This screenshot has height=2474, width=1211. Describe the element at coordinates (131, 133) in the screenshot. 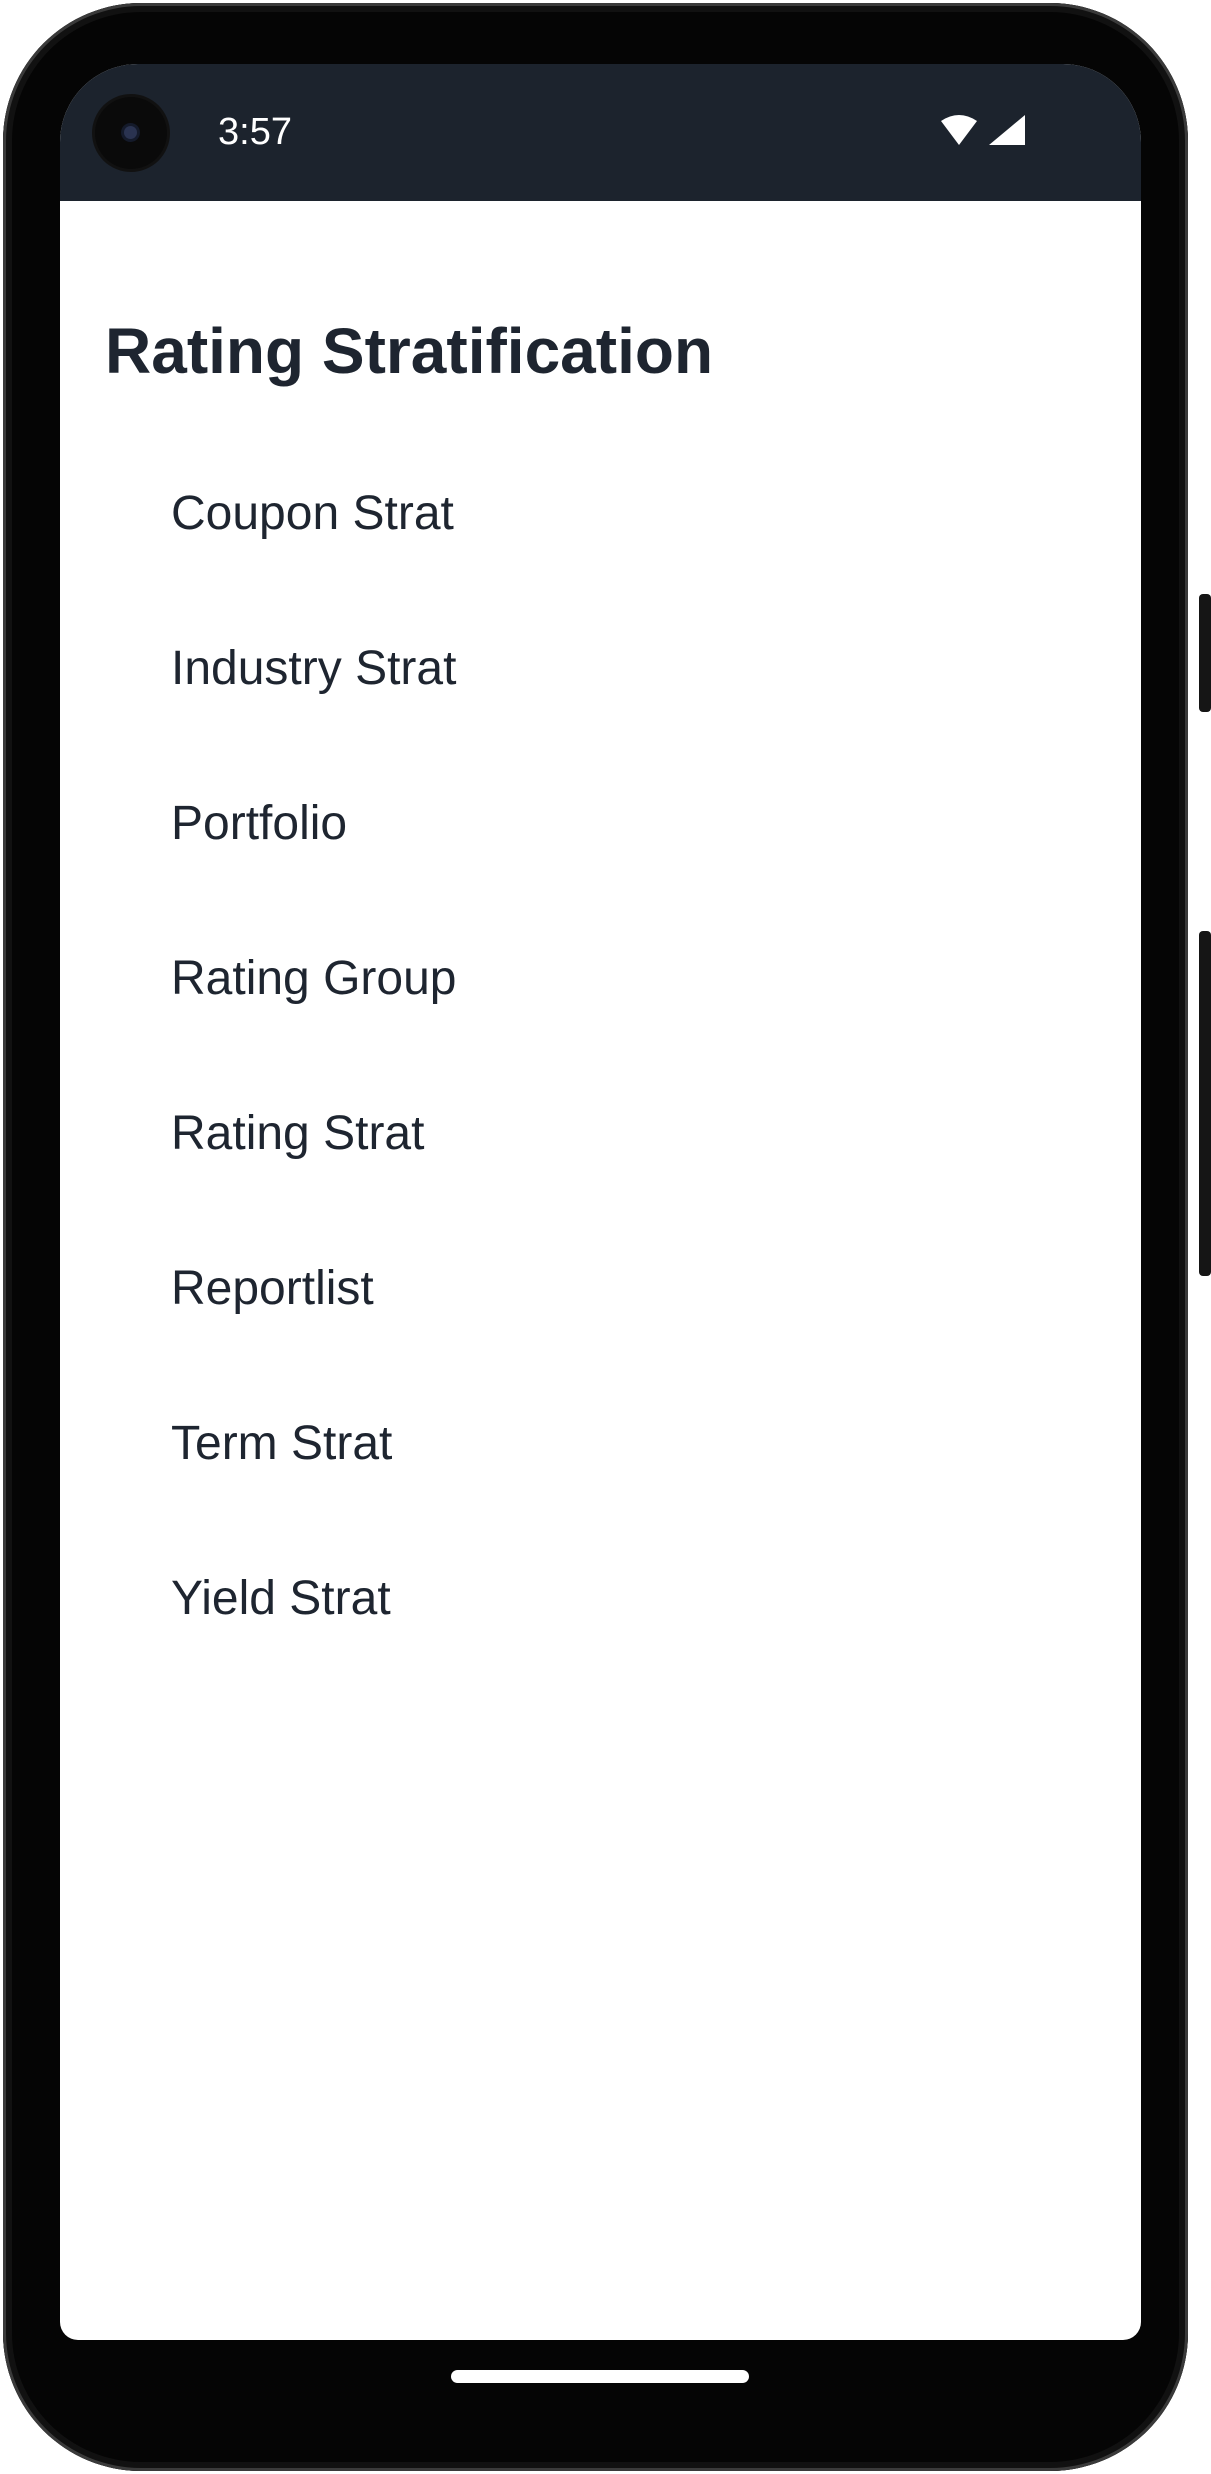

I see `front-camera` at that location.